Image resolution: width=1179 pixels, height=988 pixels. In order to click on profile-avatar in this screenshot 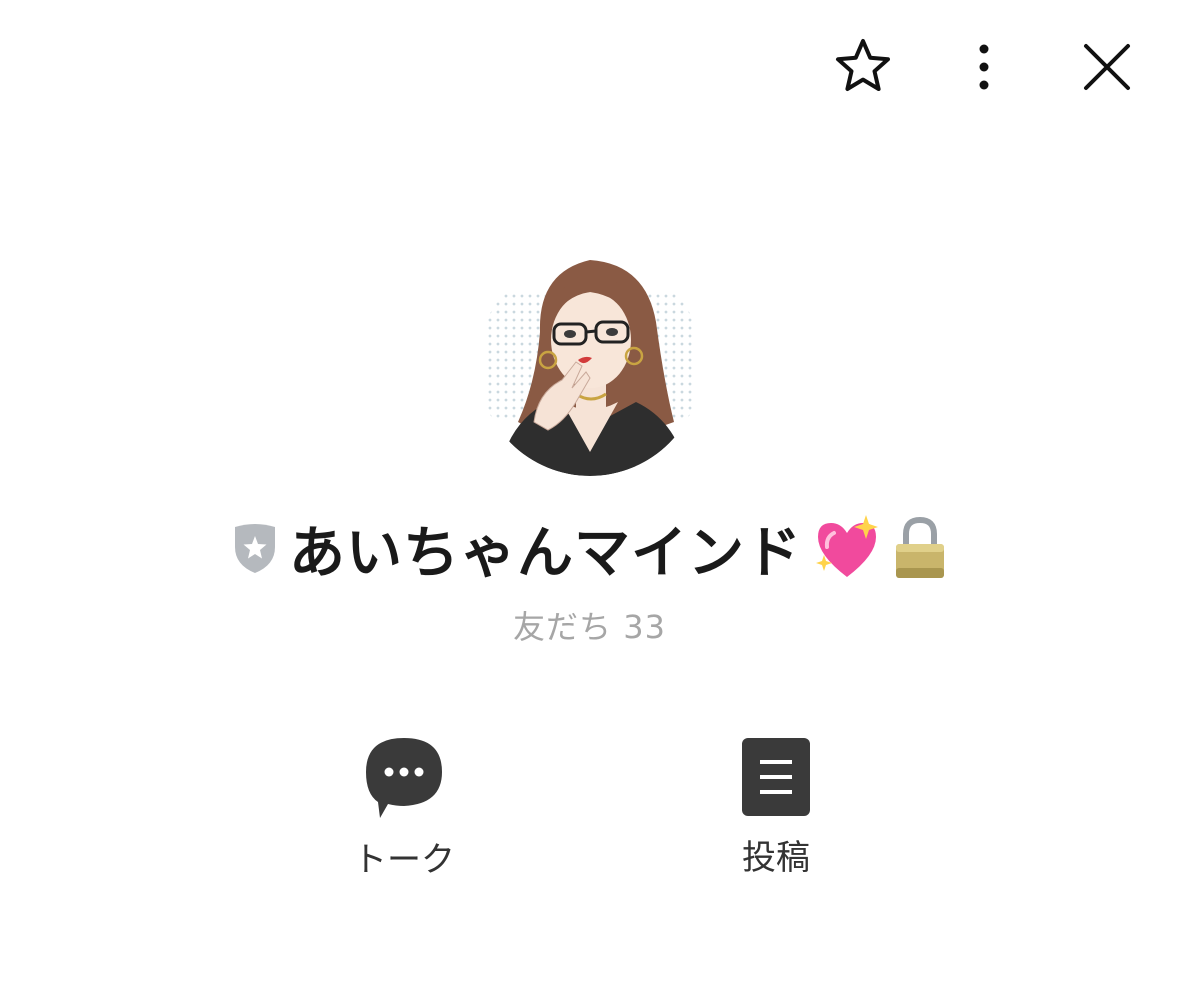, I will do `click(590, 364)`.